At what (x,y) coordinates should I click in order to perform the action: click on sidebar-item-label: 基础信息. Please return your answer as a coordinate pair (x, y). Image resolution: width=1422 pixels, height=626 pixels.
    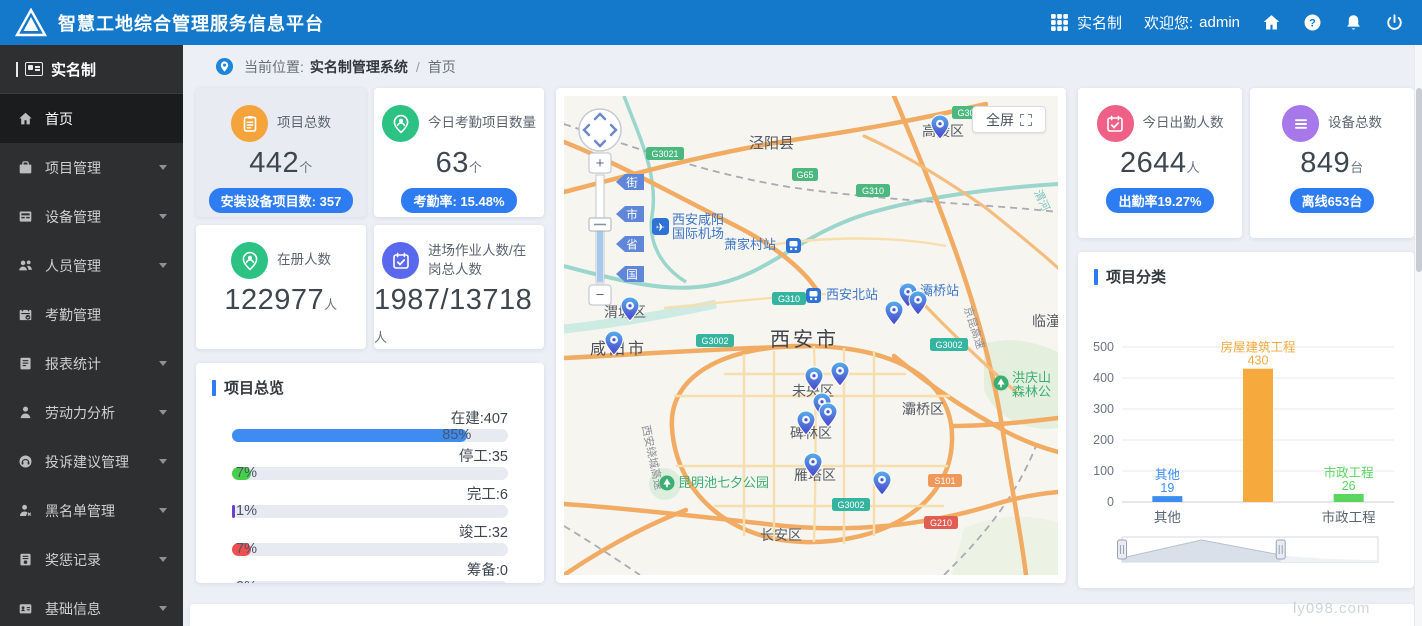
    Looking at the image, I should click on (73, 608).